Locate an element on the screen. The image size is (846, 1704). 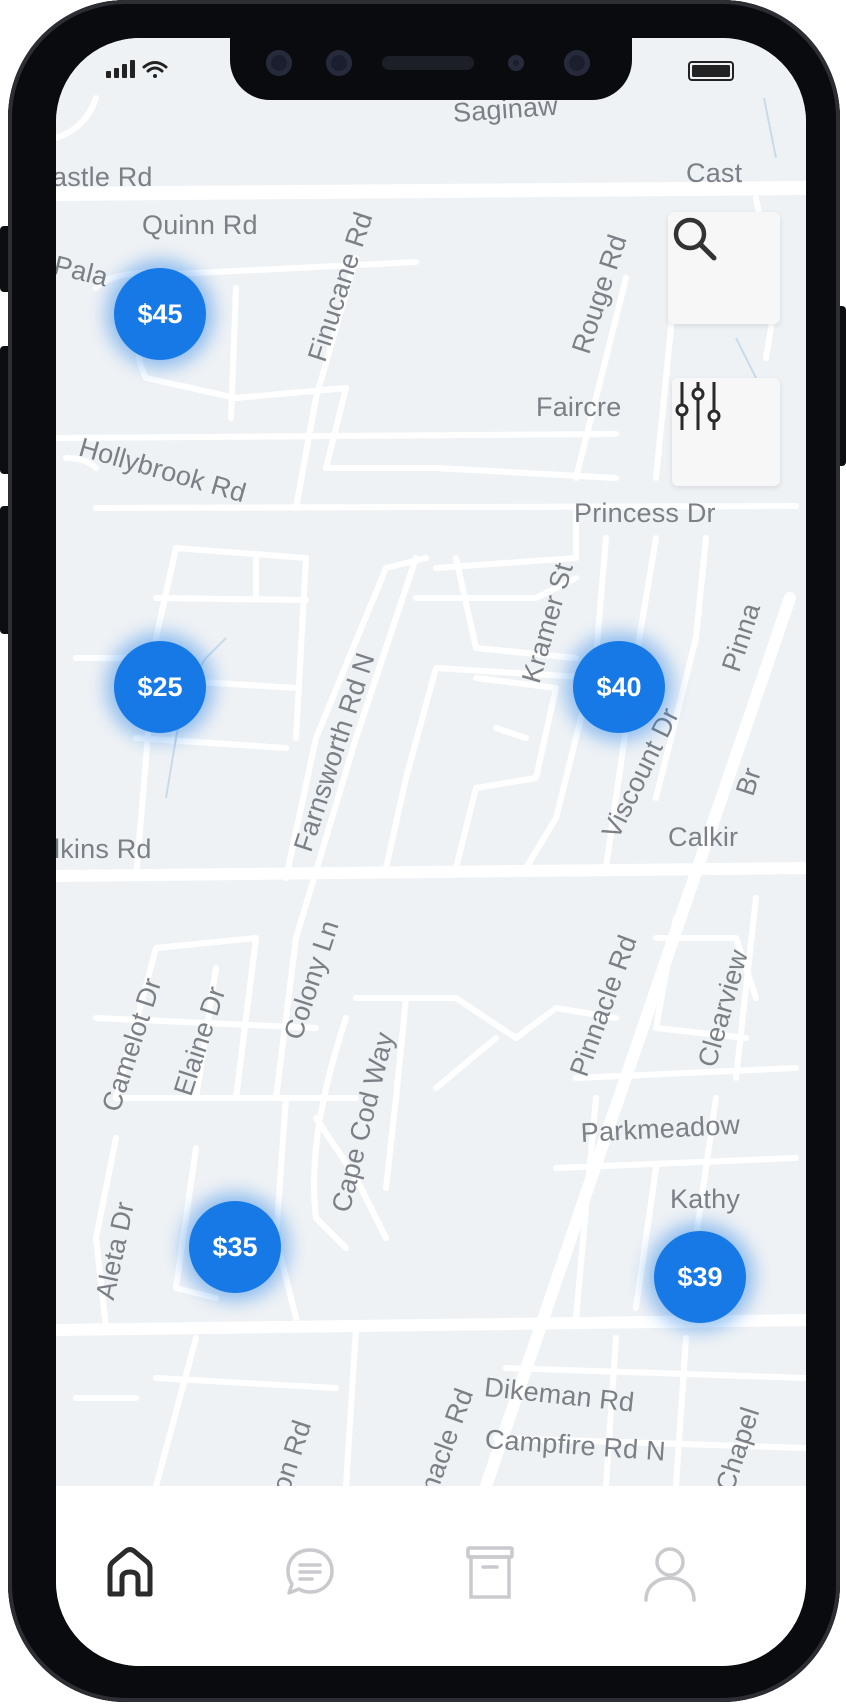
home-icon is located at coordinates (130, 1572).